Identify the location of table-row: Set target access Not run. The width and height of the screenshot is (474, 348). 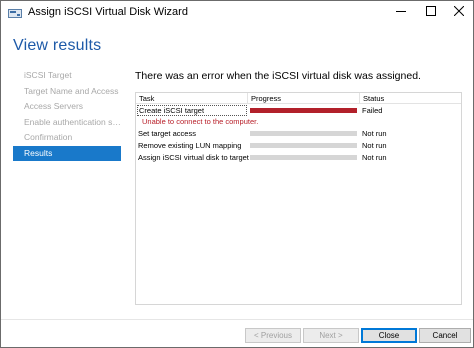
(298, 133).